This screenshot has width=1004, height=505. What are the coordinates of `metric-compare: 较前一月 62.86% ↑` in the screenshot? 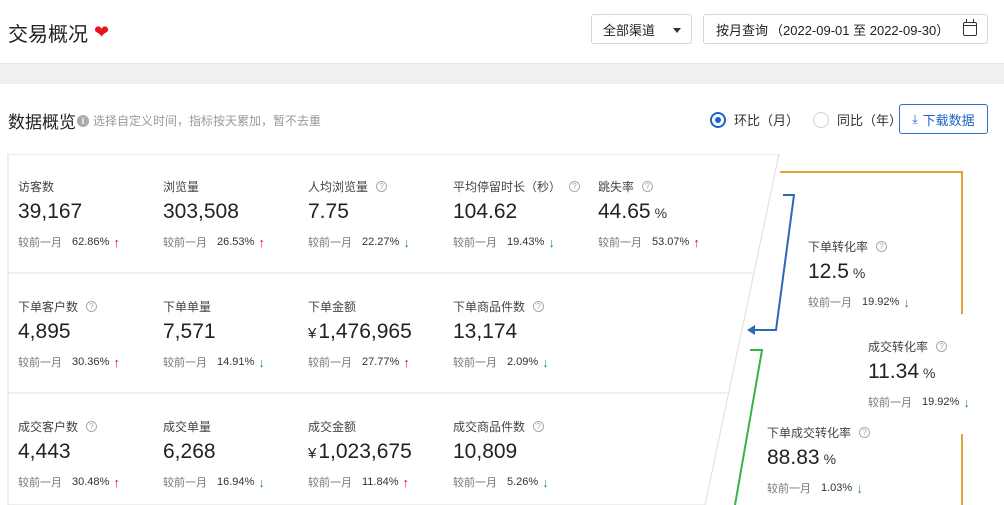 It's located at (88, 242).